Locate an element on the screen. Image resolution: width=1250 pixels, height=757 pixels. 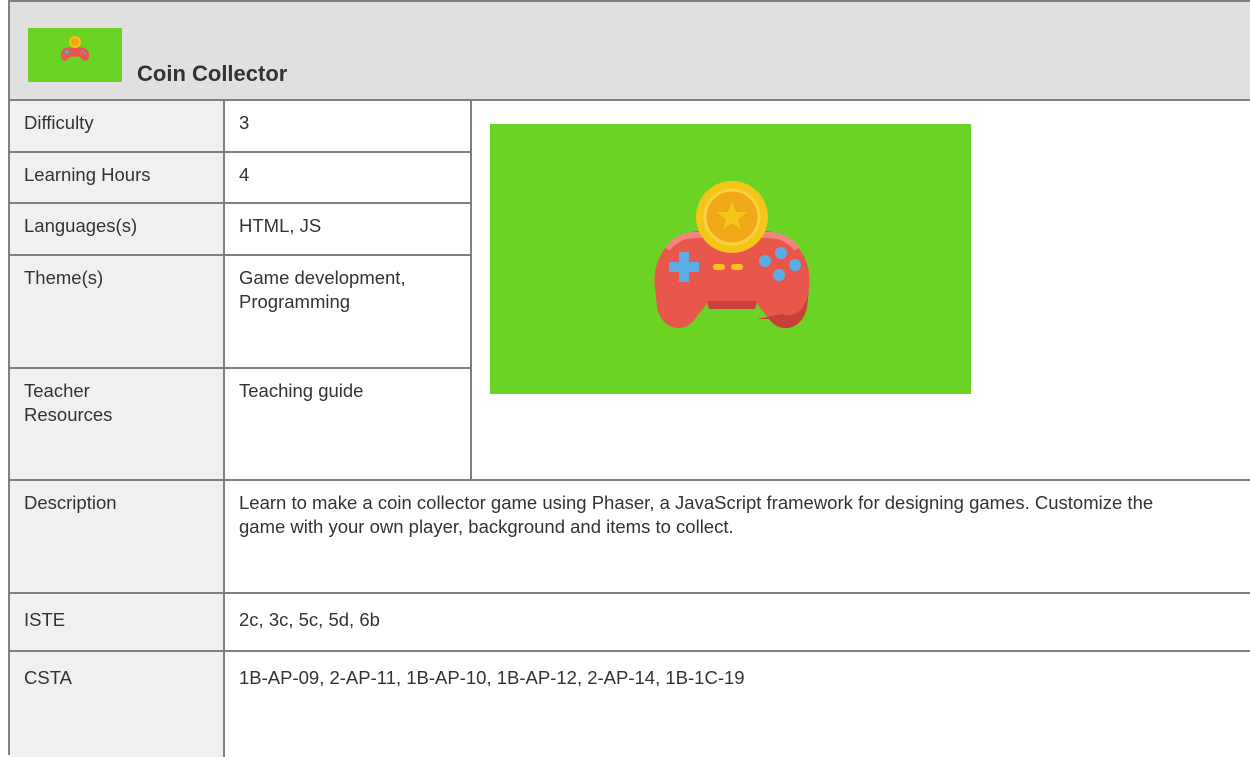
header-thumbnail is located at coordinates (75, 55).